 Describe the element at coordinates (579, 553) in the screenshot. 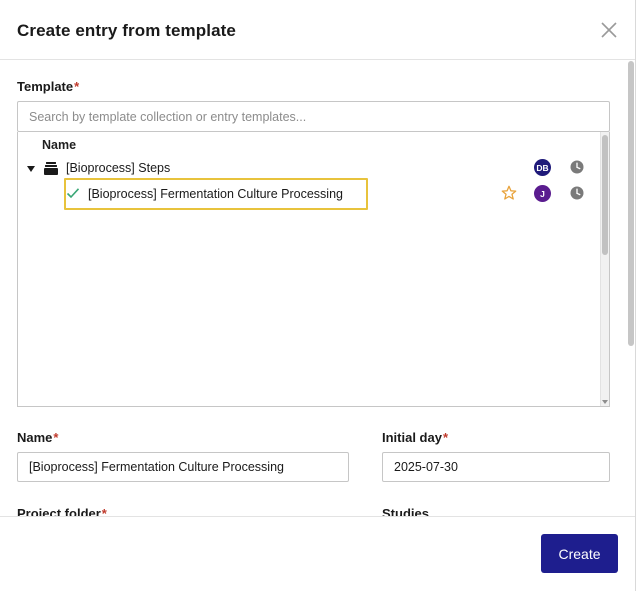

I see `create-button: Create` at that location.